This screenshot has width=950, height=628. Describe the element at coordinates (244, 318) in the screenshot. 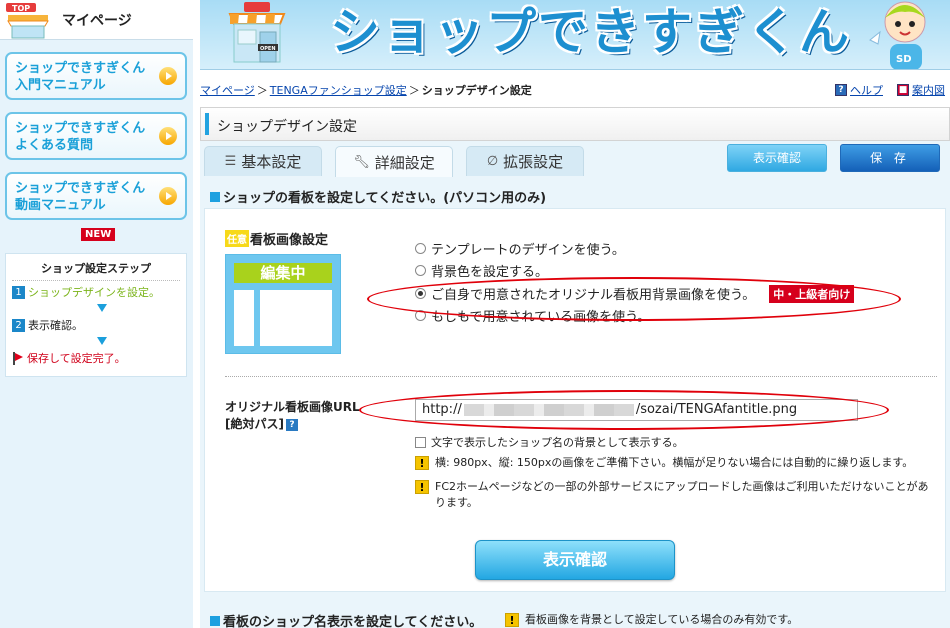

I see `preview-column-left` at that location.